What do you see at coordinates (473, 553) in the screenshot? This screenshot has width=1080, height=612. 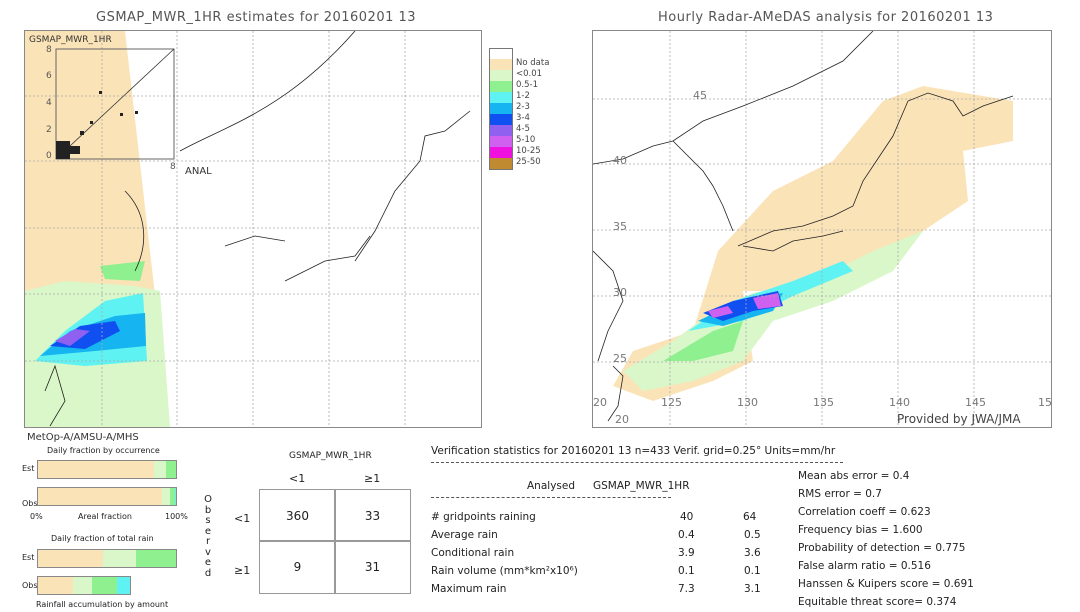 I see `stat-row-label: Conditional rain` at bounding box center [473, 553].